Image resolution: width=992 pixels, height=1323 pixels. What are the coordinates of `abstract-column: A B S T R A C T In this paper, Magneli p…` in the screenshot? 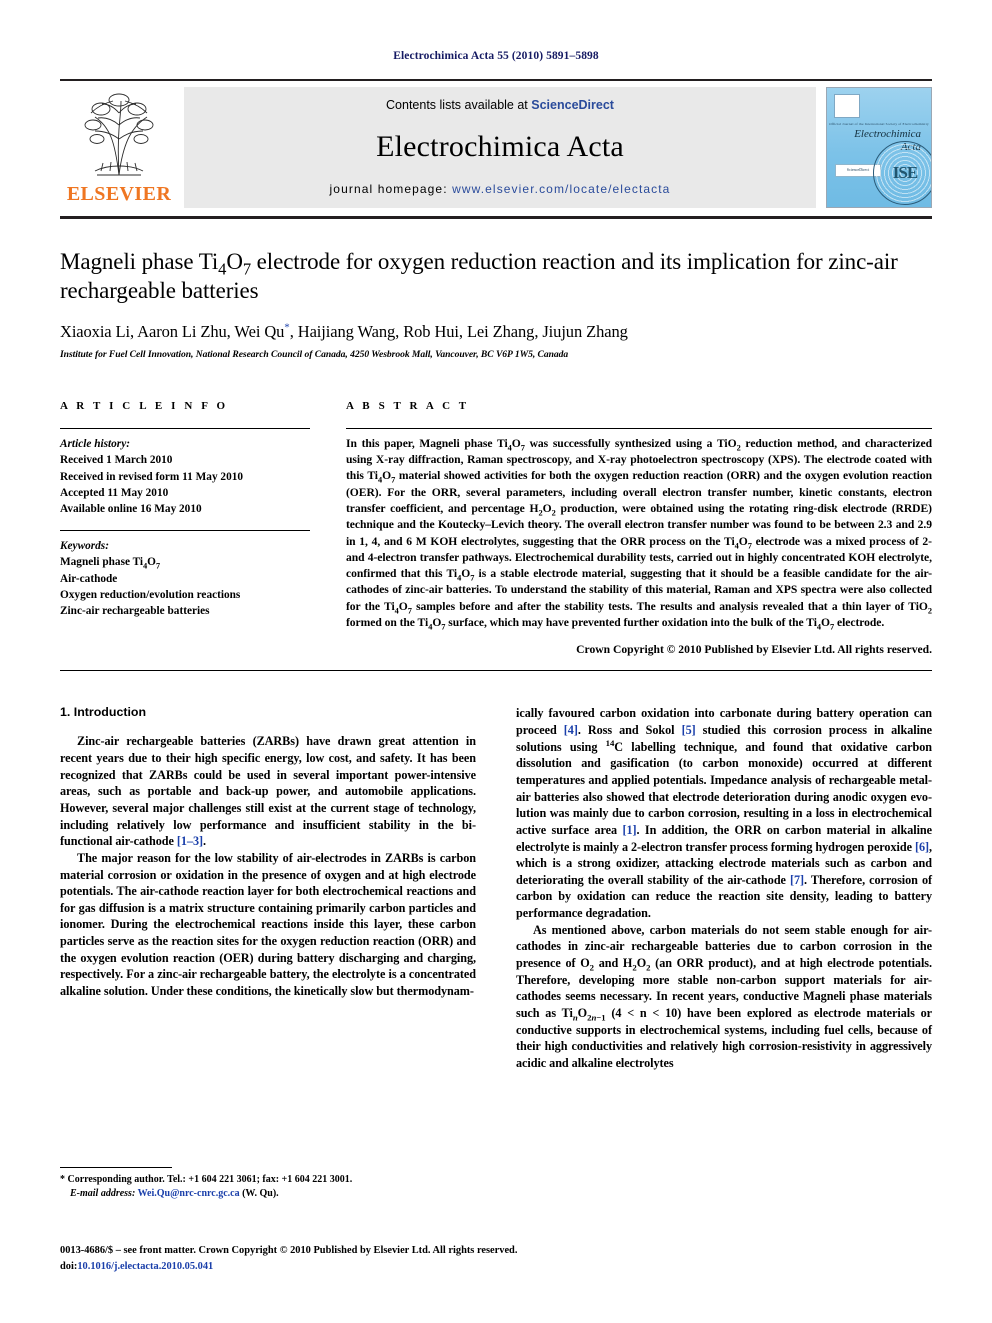 It's located at (639, 528).